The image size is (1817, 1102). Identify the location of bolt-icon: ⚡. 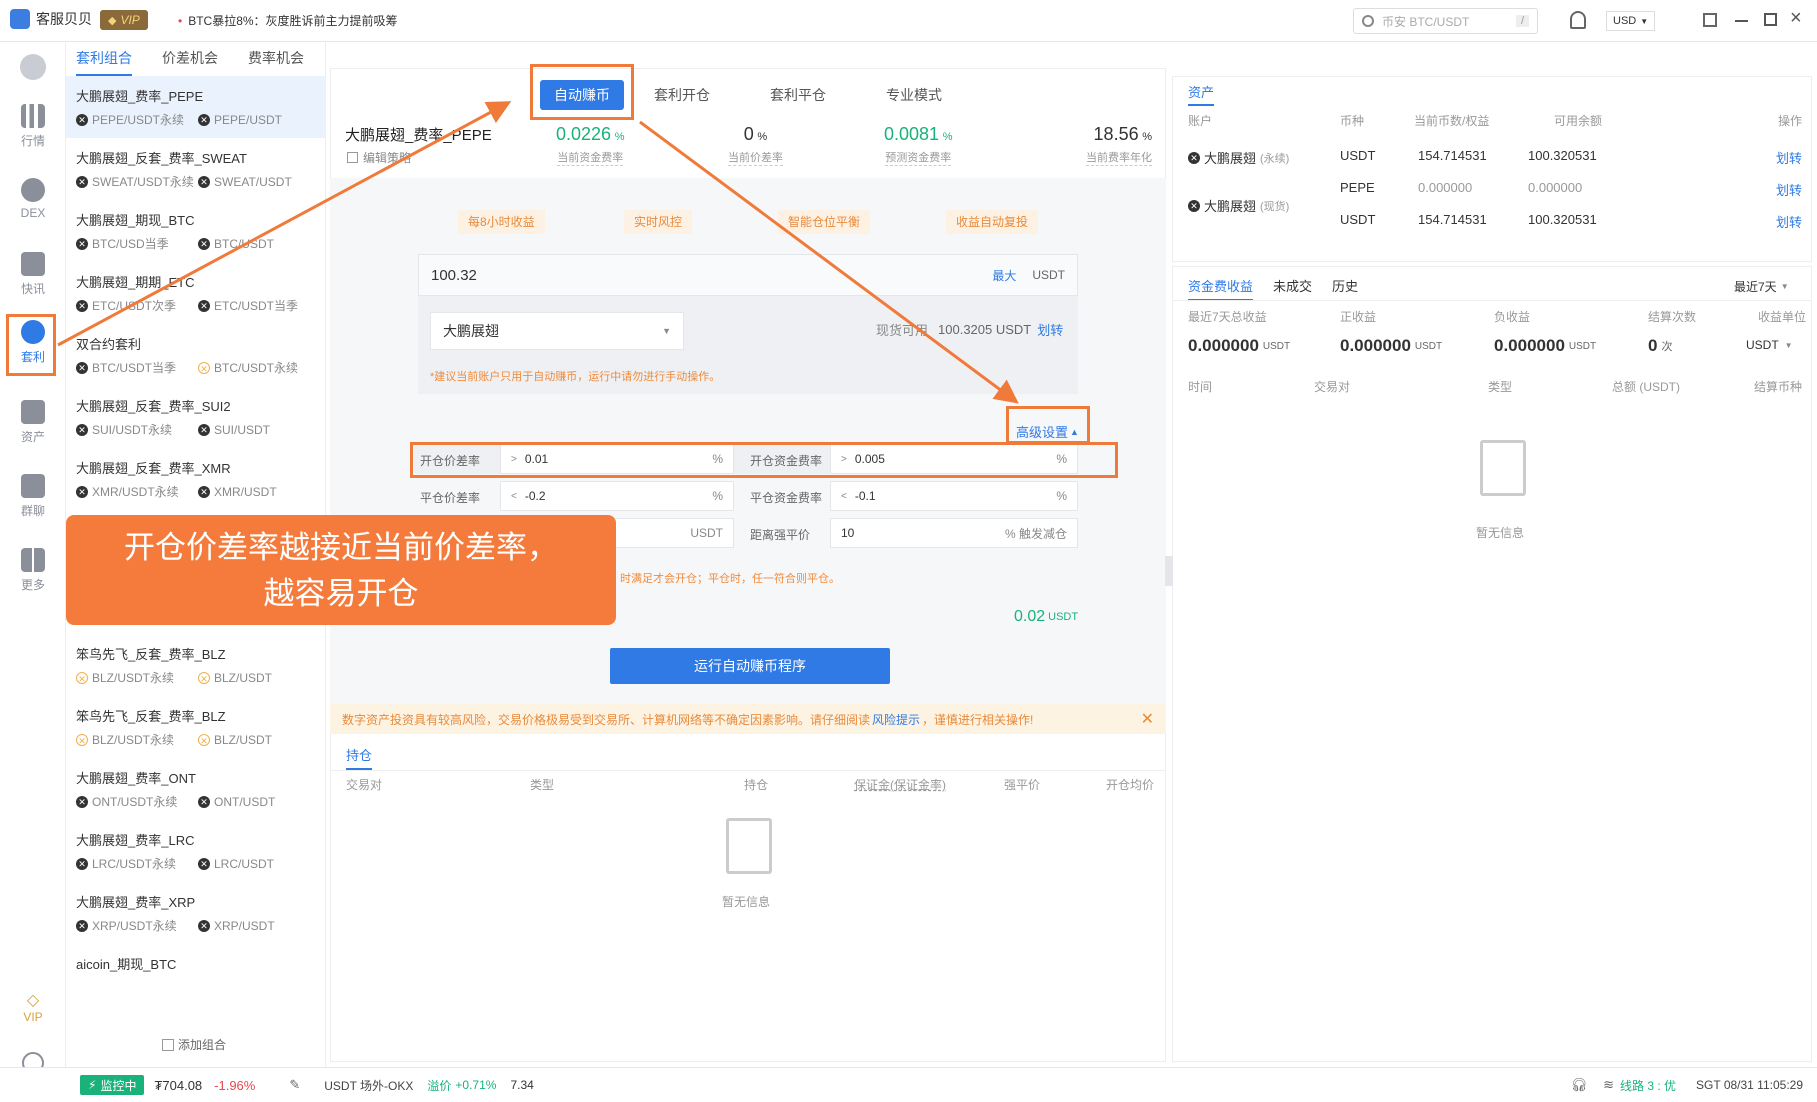
(92, 1085).